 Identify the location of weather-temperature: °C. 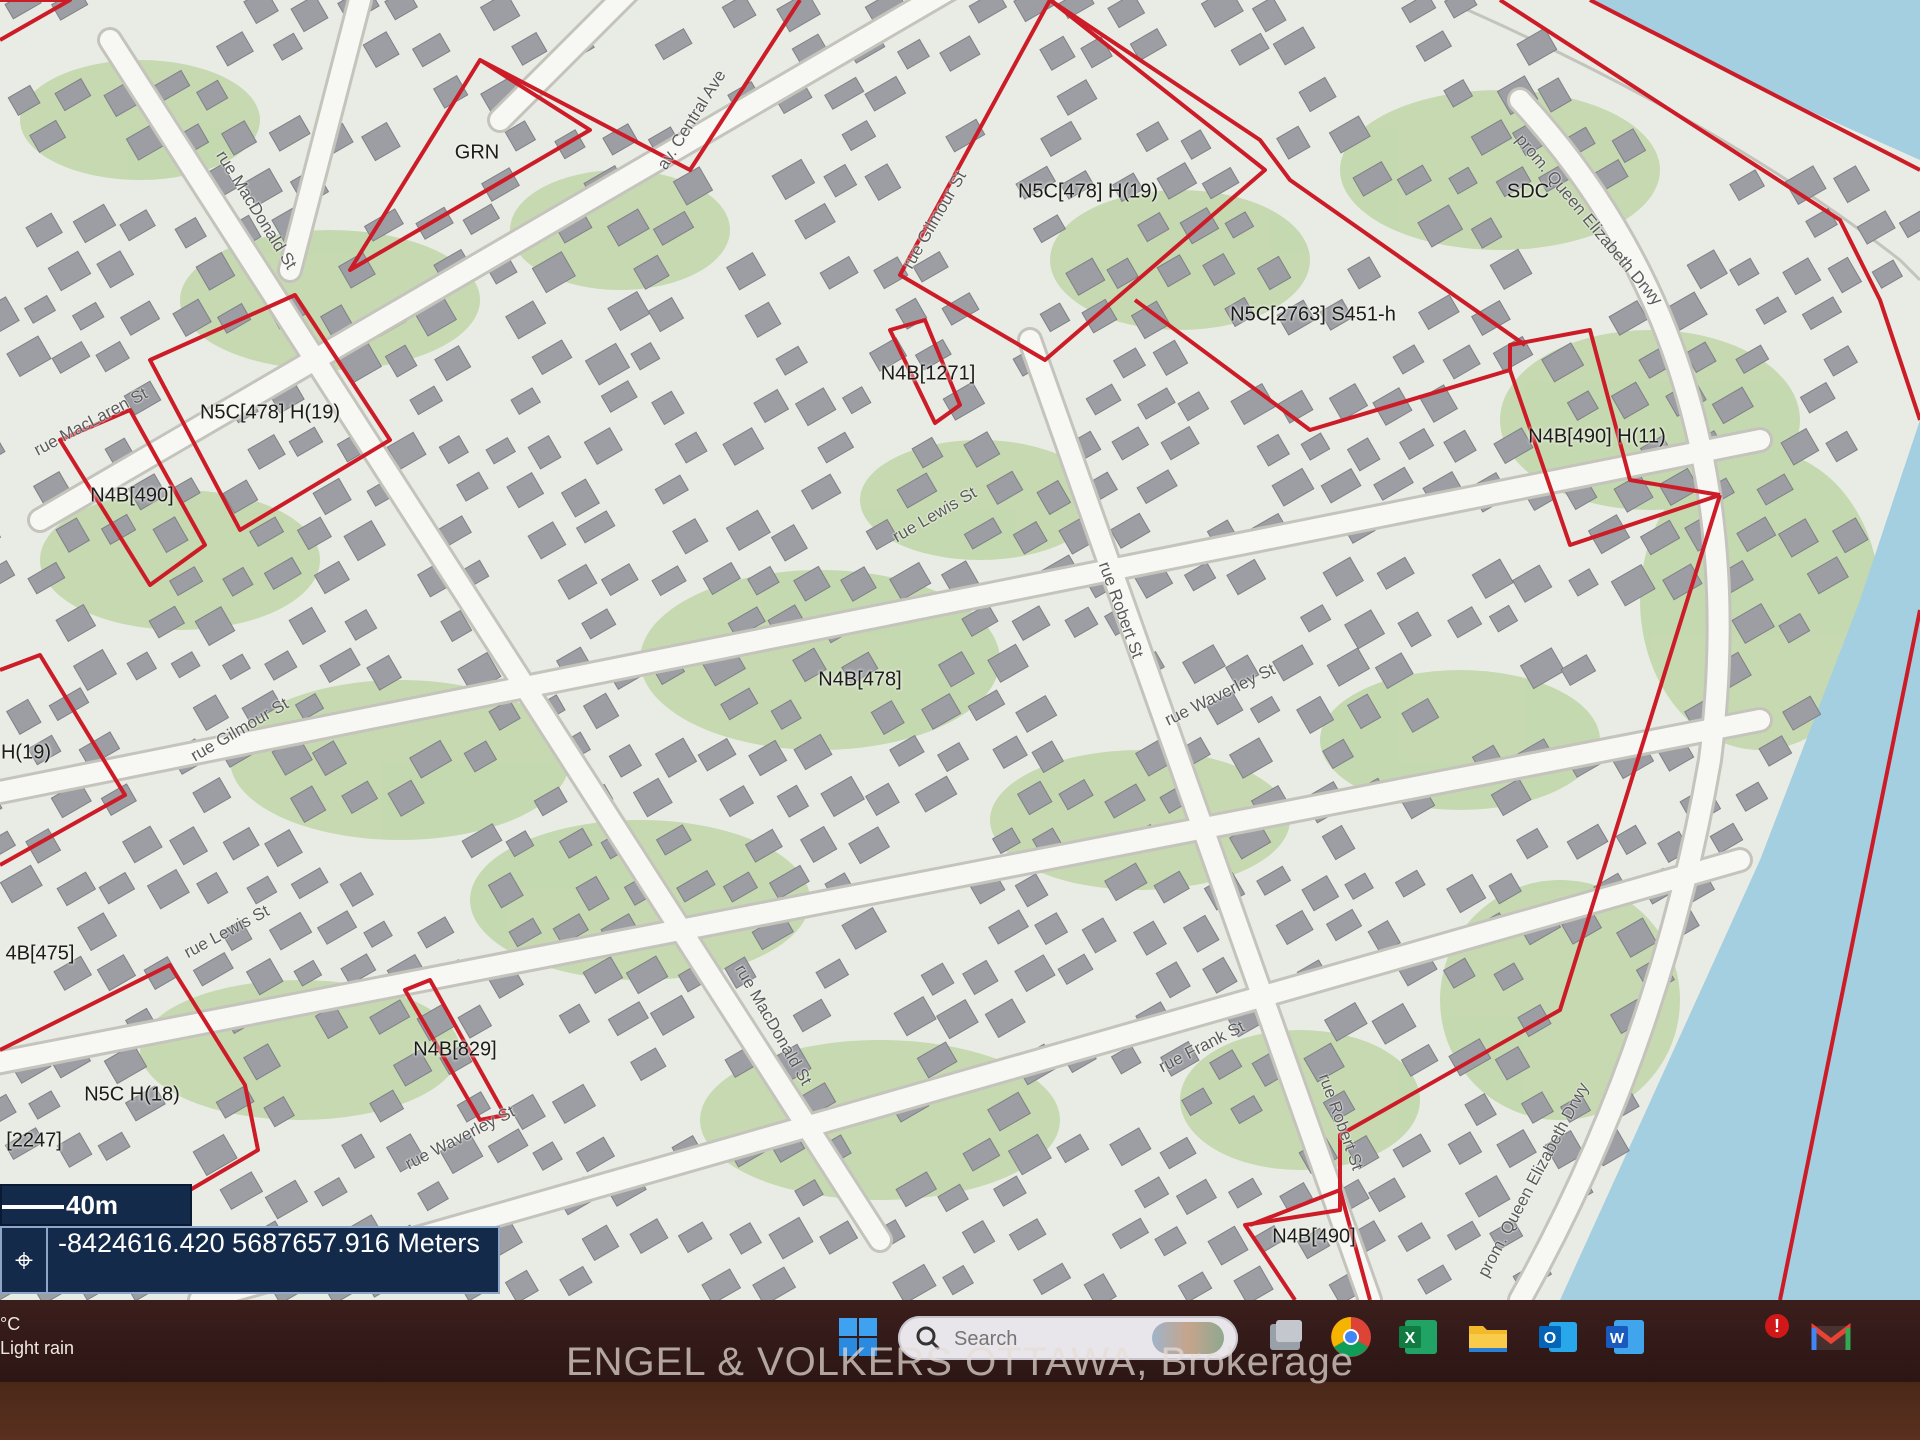
(10, 1324).